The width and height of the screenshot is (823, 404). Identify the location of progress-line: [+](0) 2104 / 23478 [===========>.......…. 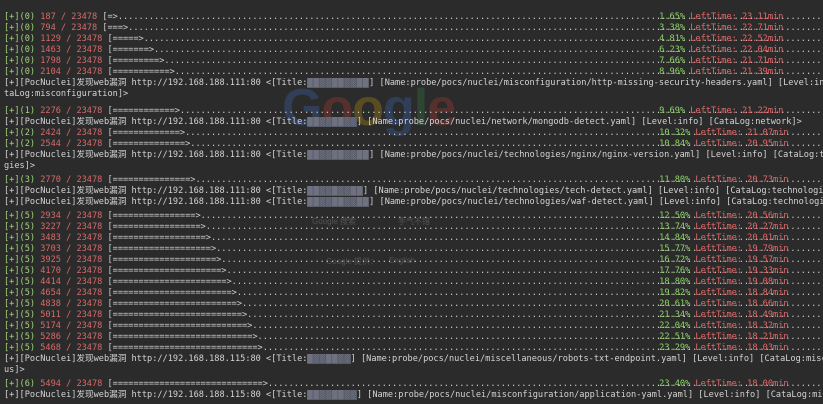
(413, 72).